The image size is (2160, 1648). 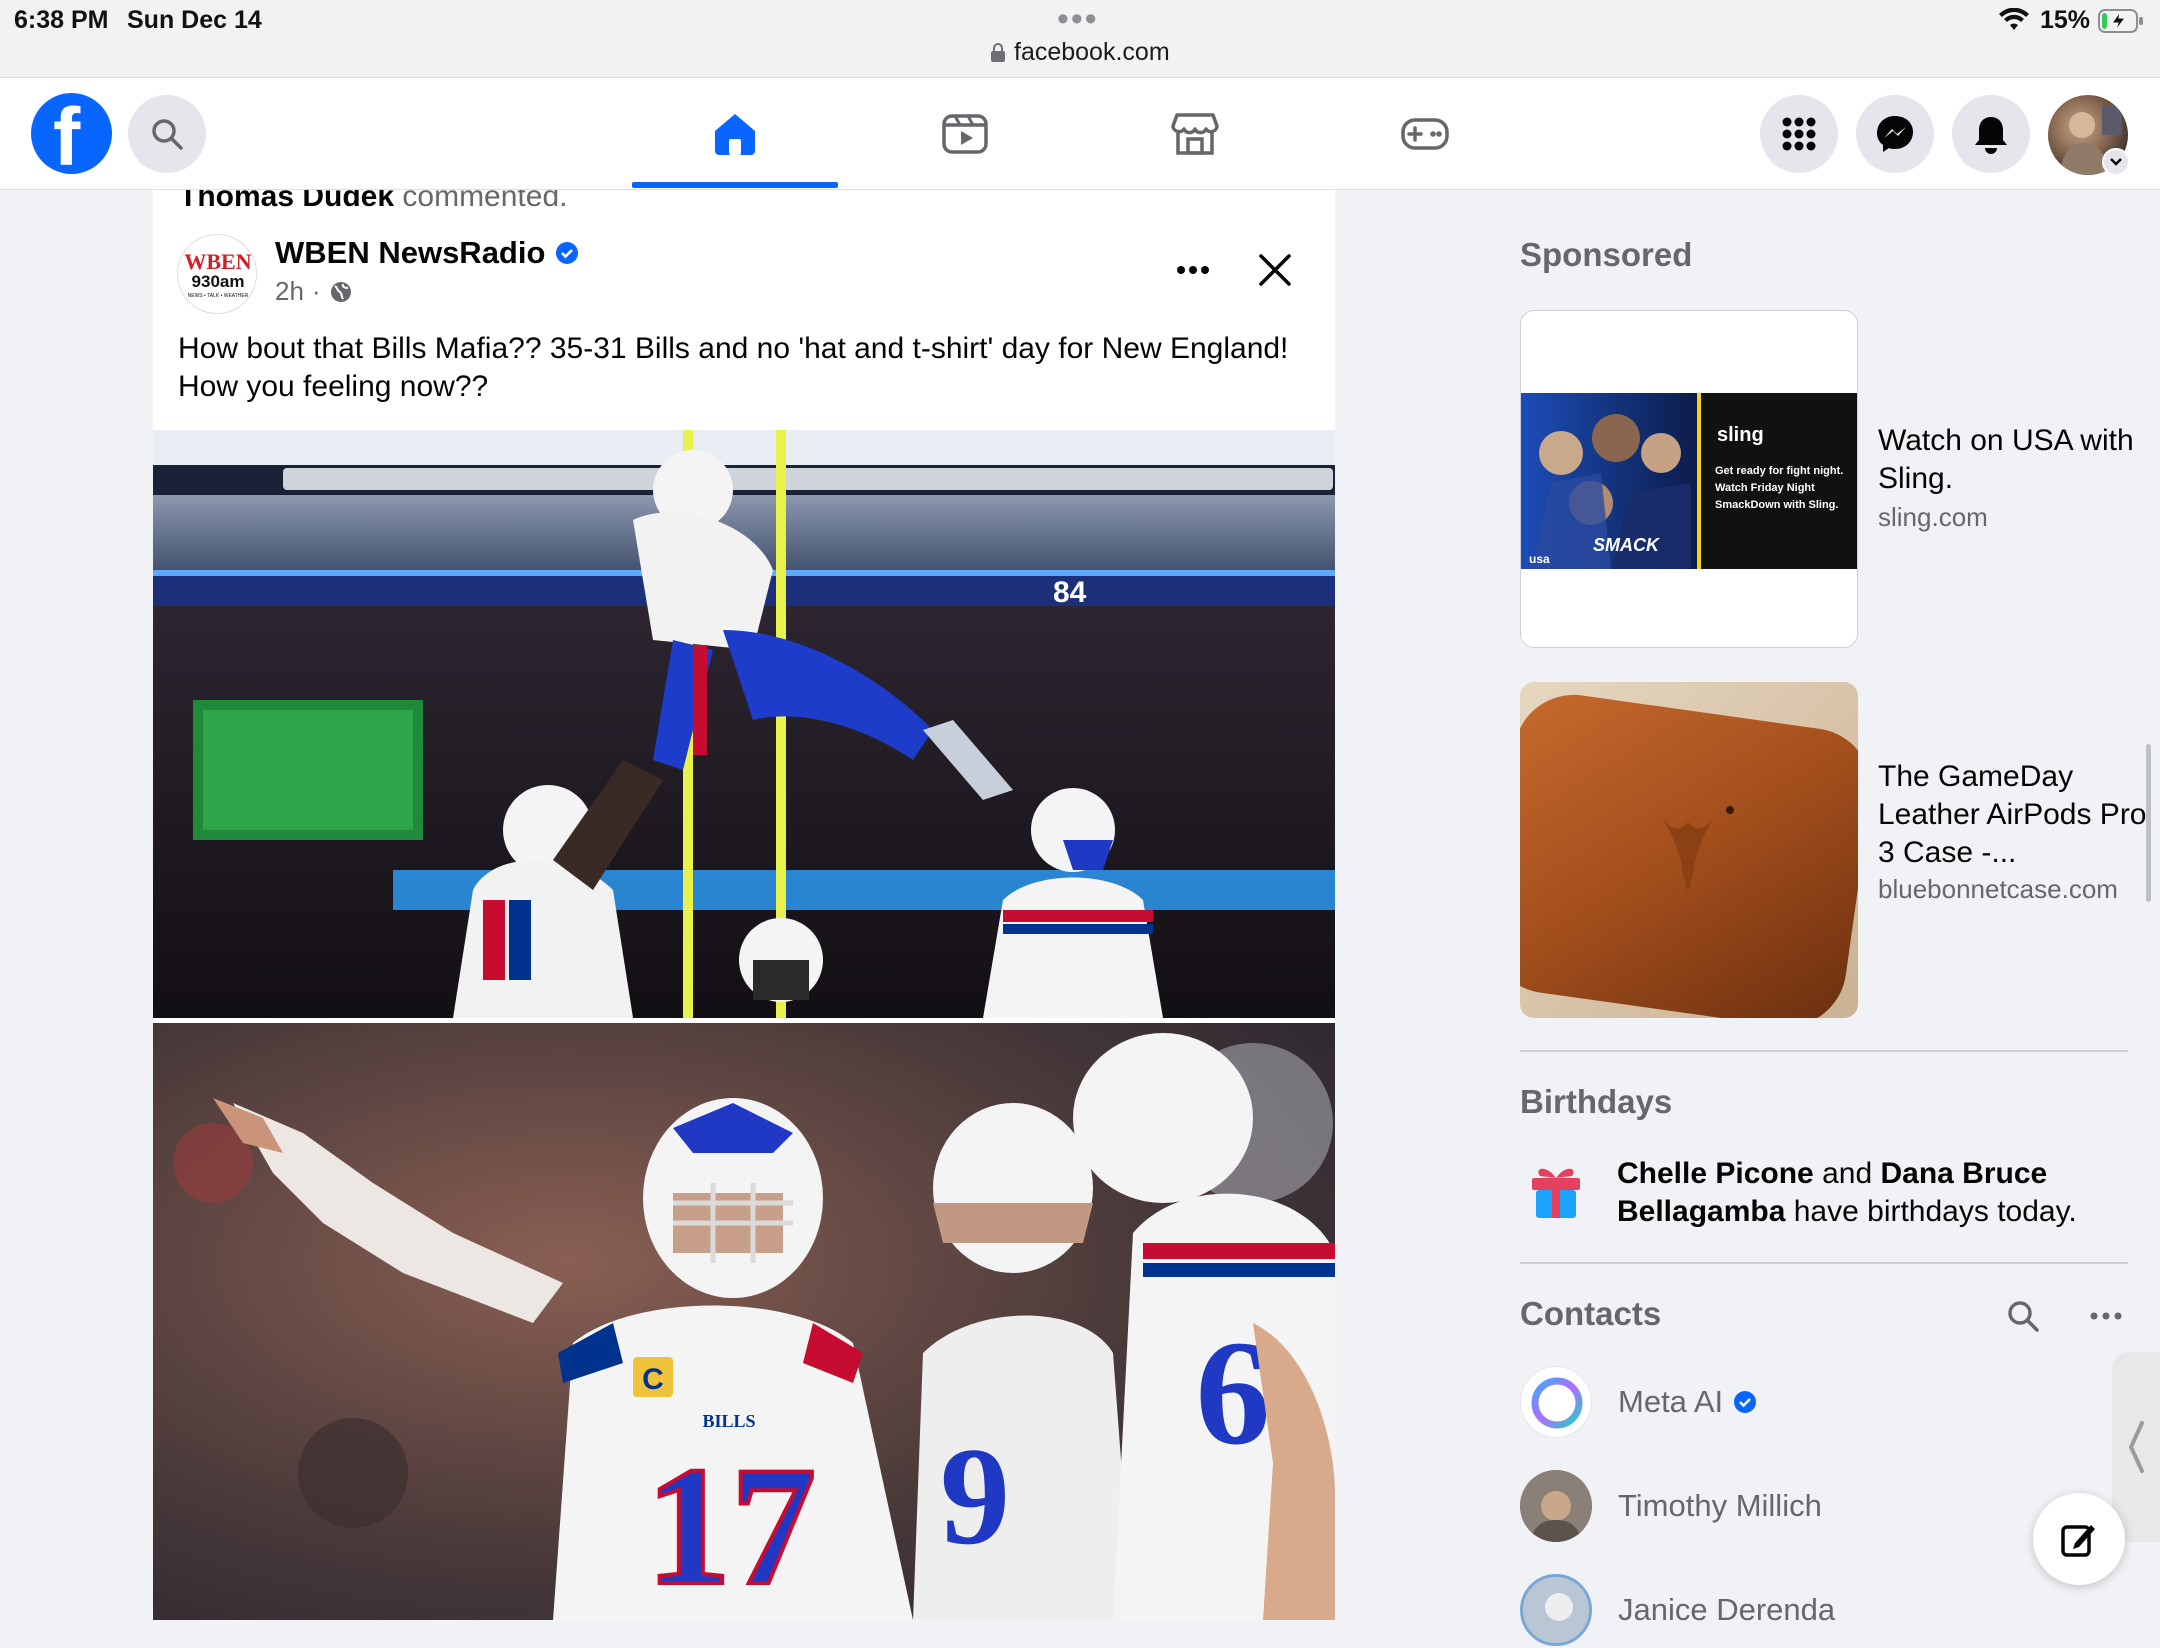 What do you see at coordinates (286, 201) in the screenshot?
I see `activity-actor: Thomas Dudek` at bounding box center [286, 201].